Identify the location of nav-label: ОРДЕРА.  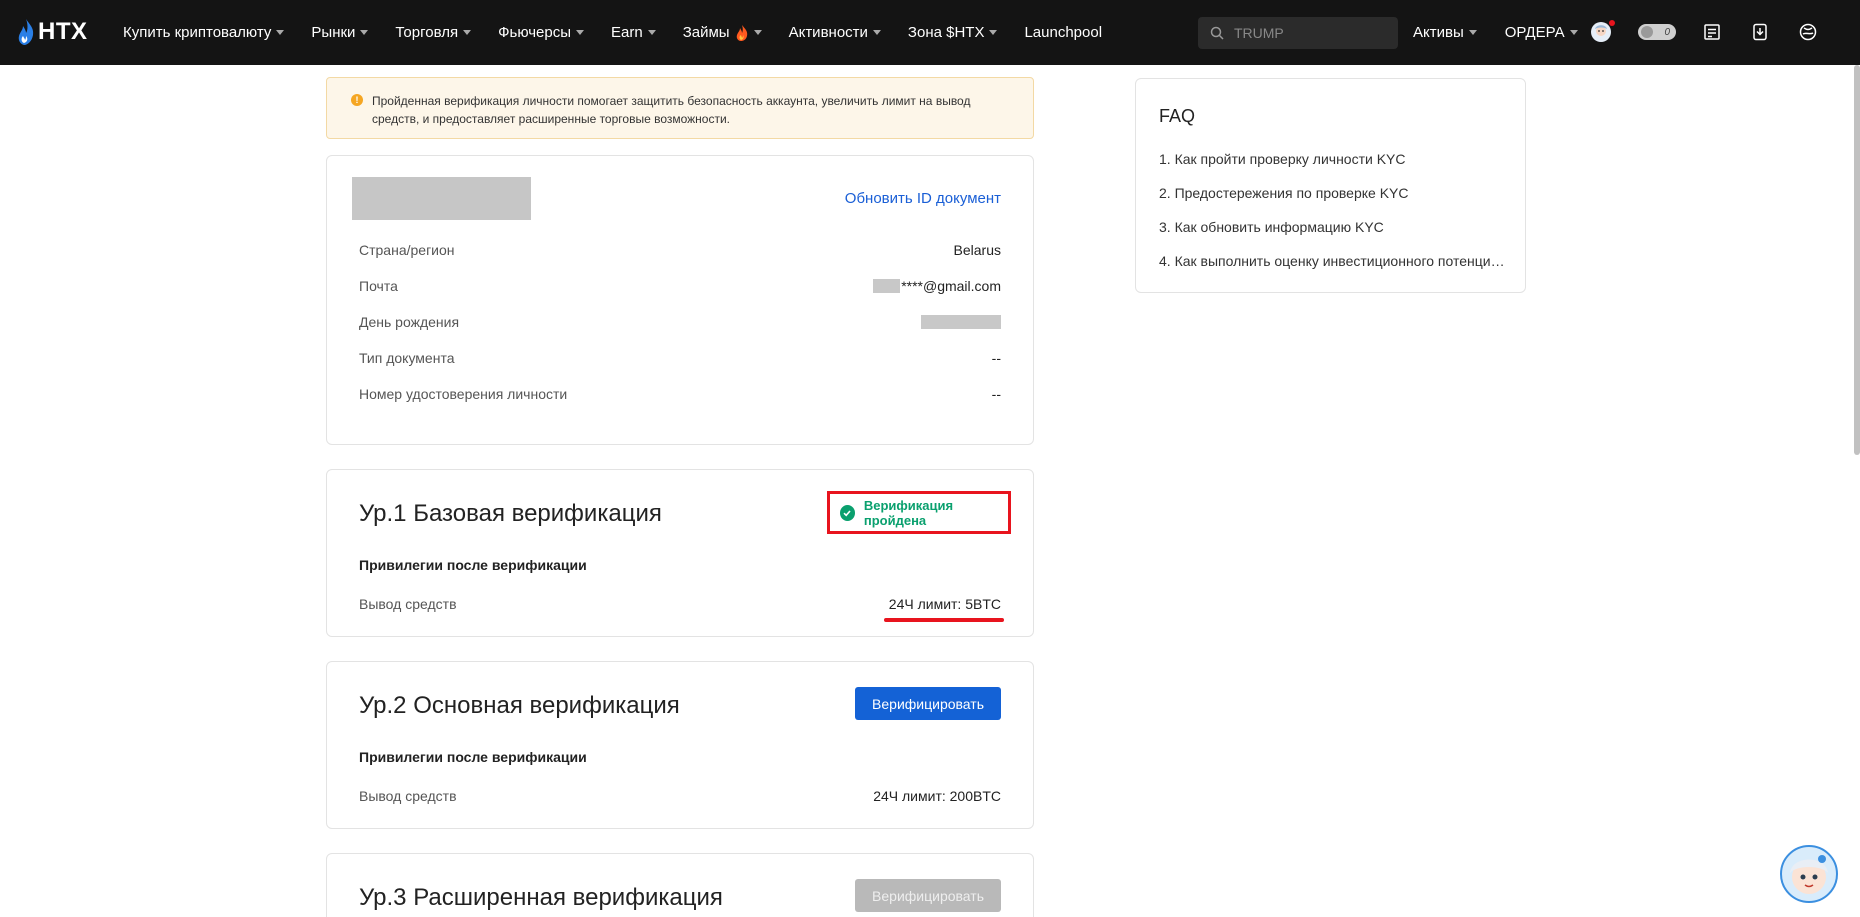
(1534, 32).